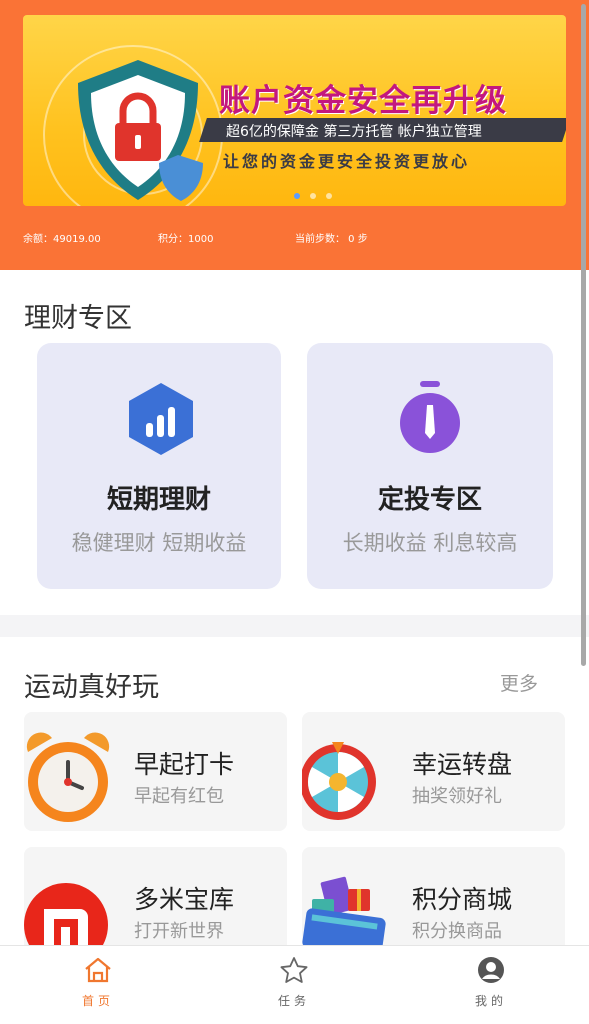 The image size is (589, 1024). I want to click on tab-home: 首页, so click(98, 982).